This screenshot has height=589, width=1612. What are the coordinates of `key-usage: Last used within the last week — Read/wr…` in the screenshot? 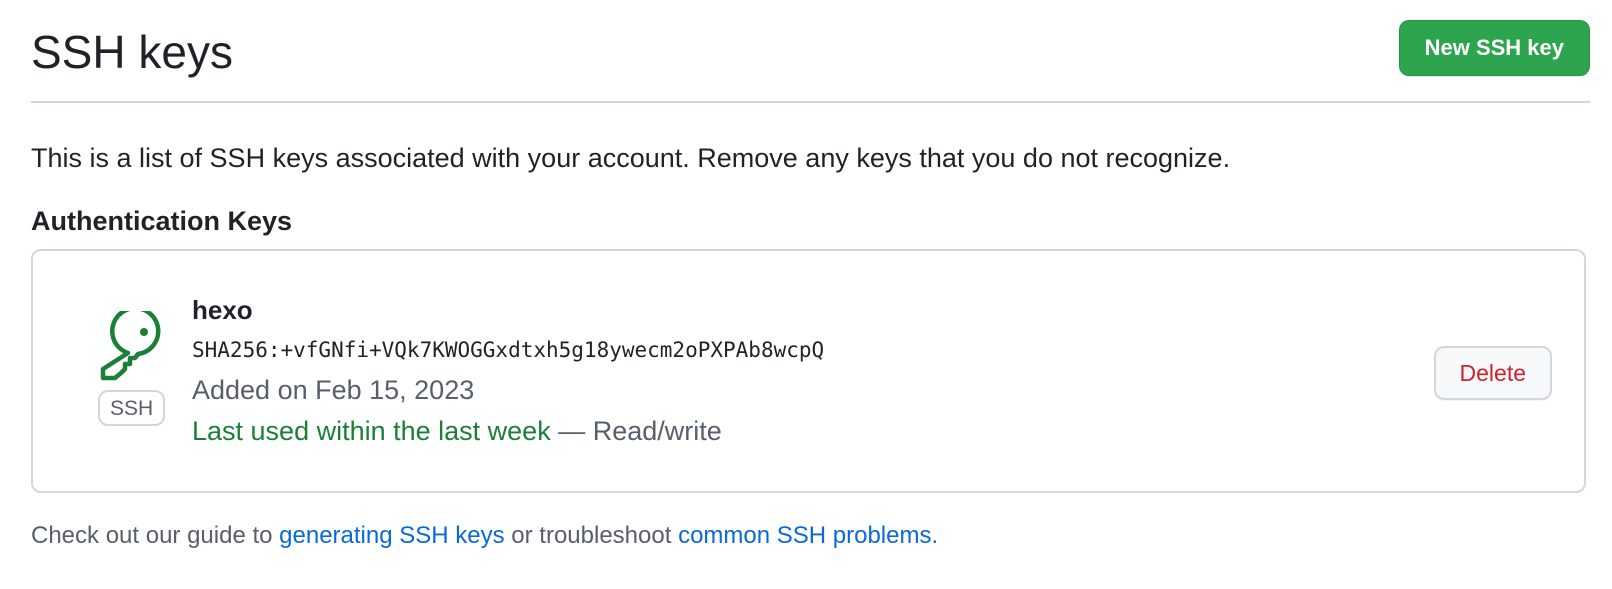 It's located at (508, 431).